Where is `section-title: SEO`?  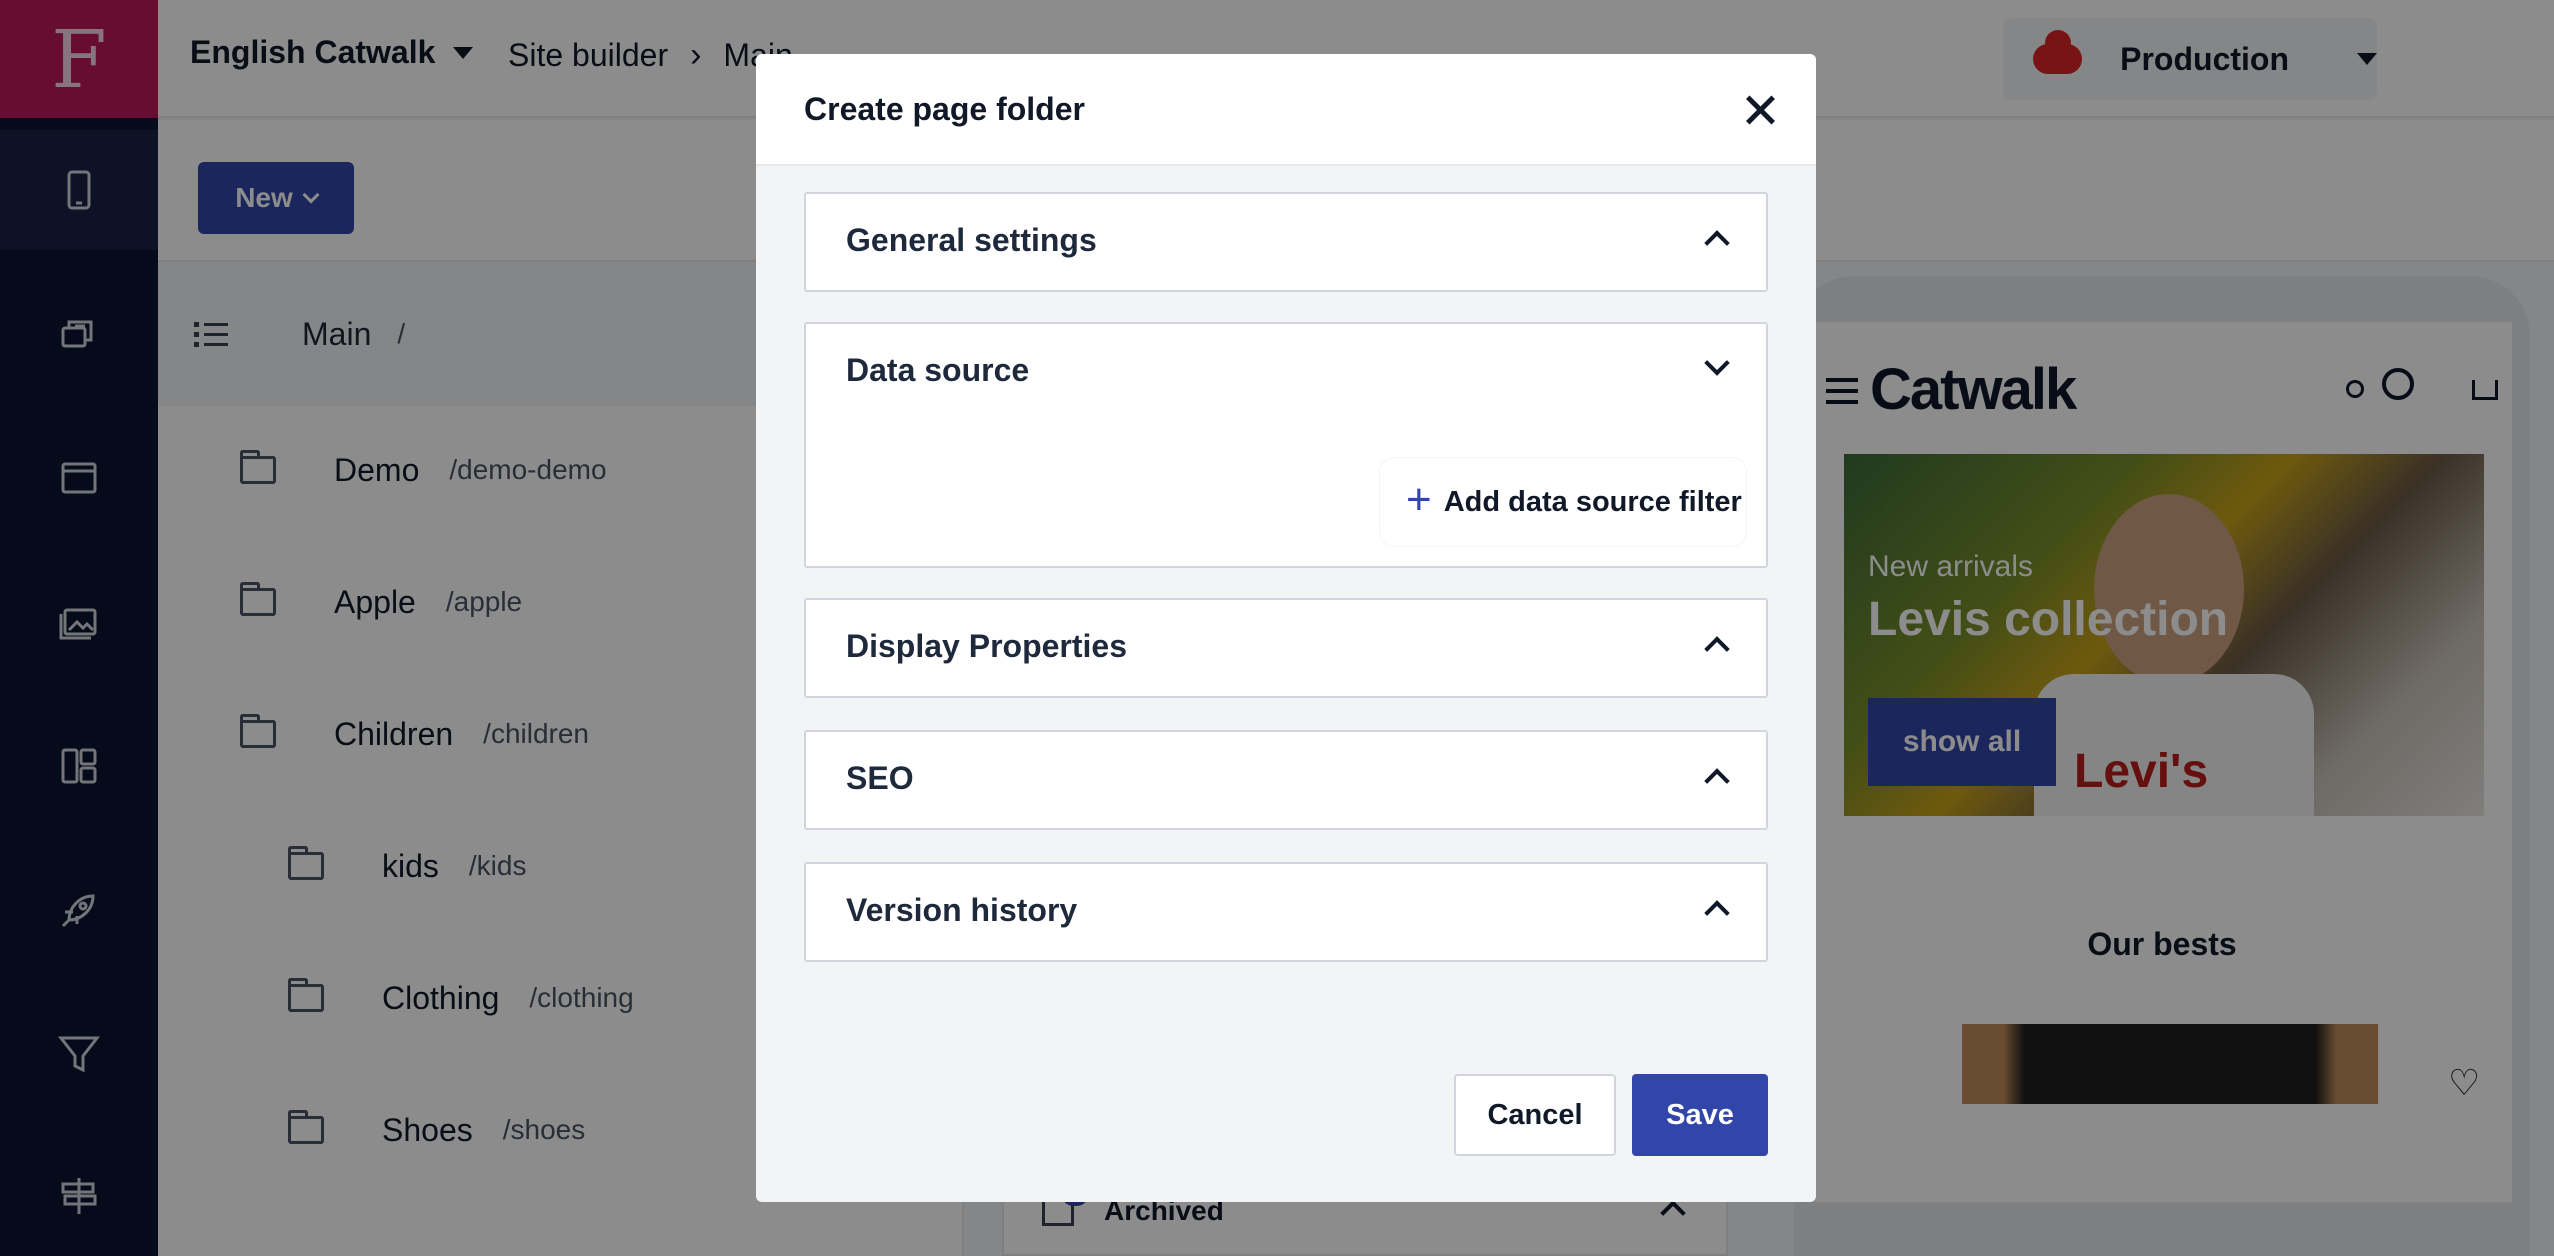 section-title: SEO is located at coordinates (880, 778).